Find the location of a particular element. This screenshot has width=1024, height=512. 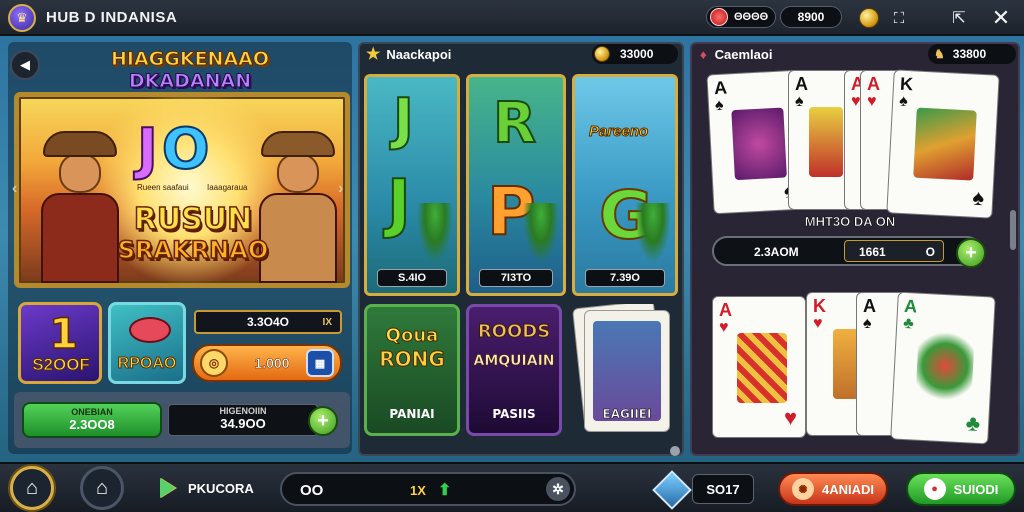

hero-letter-j: J is located at coordinates (147, 149).